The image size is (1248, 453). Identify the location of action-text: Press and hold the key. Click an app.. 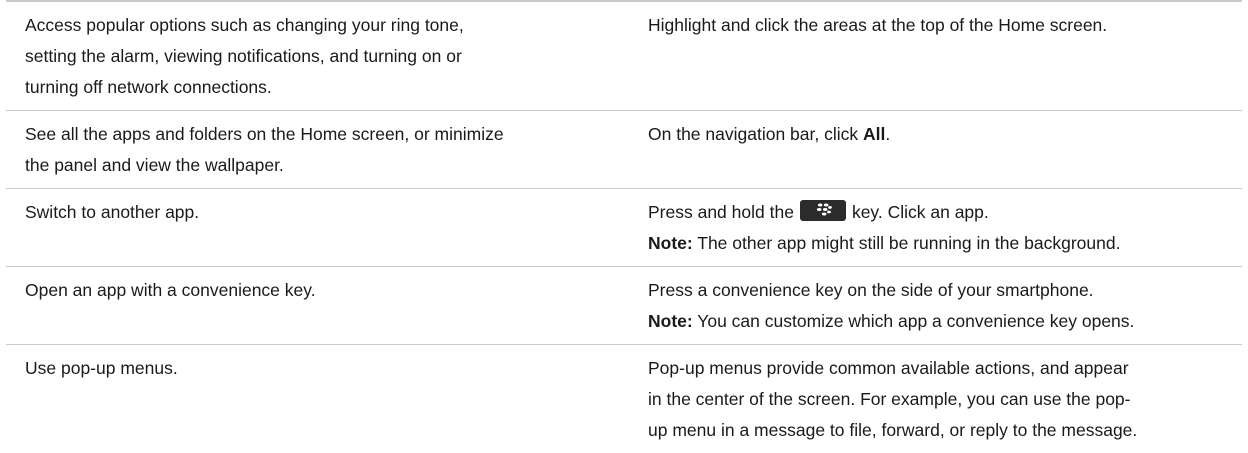
(945, 212).